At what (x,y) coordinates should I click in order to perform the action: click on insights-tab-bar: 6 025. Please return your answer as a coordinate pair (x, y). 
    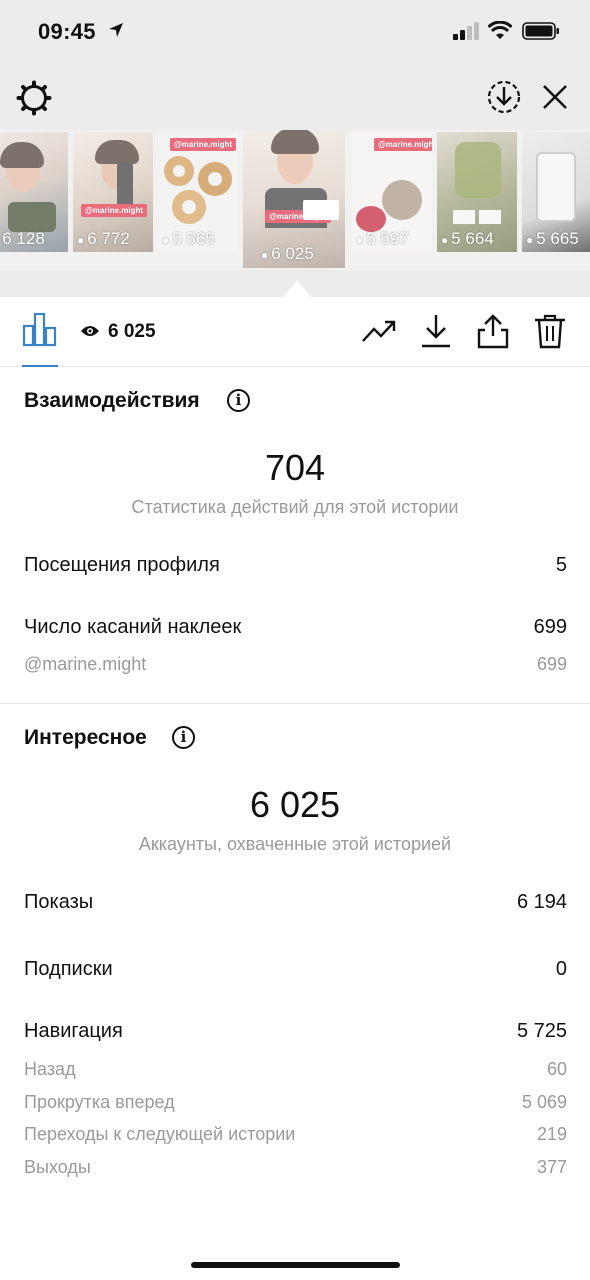
    Looking at the image, I should click on (295, 332).